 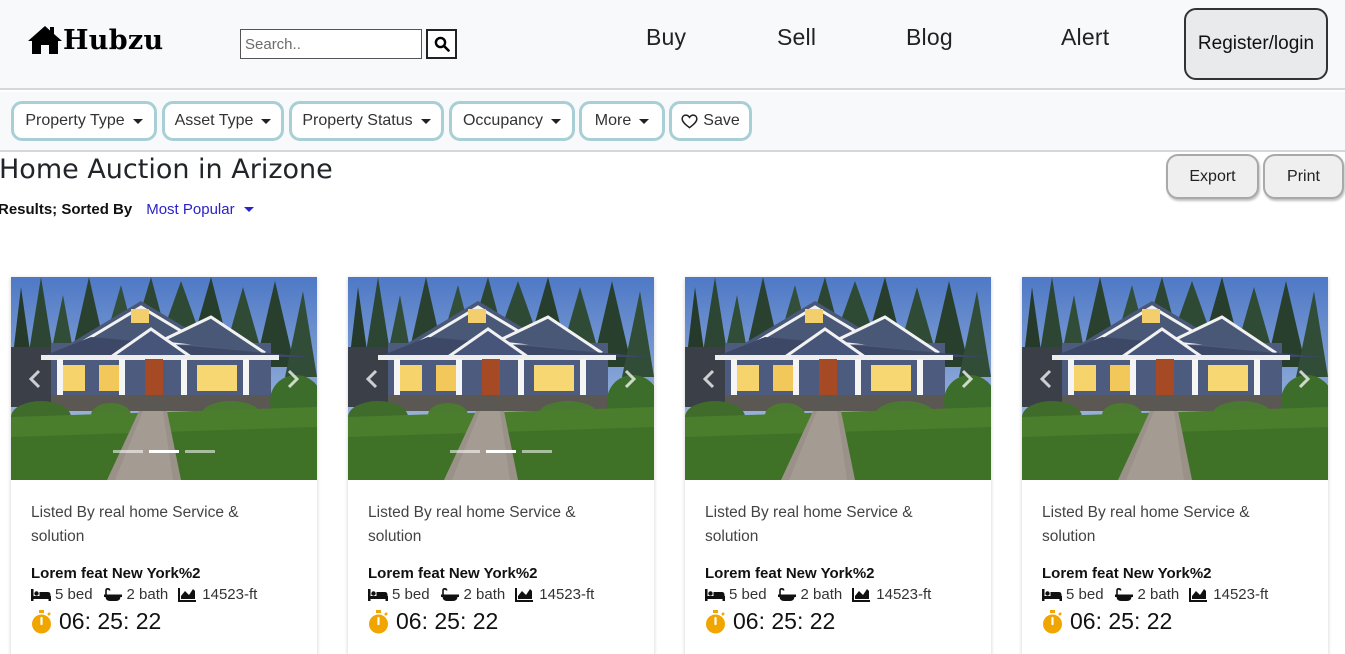 I want to click on save-label: Save, so click(x=721, y=120).